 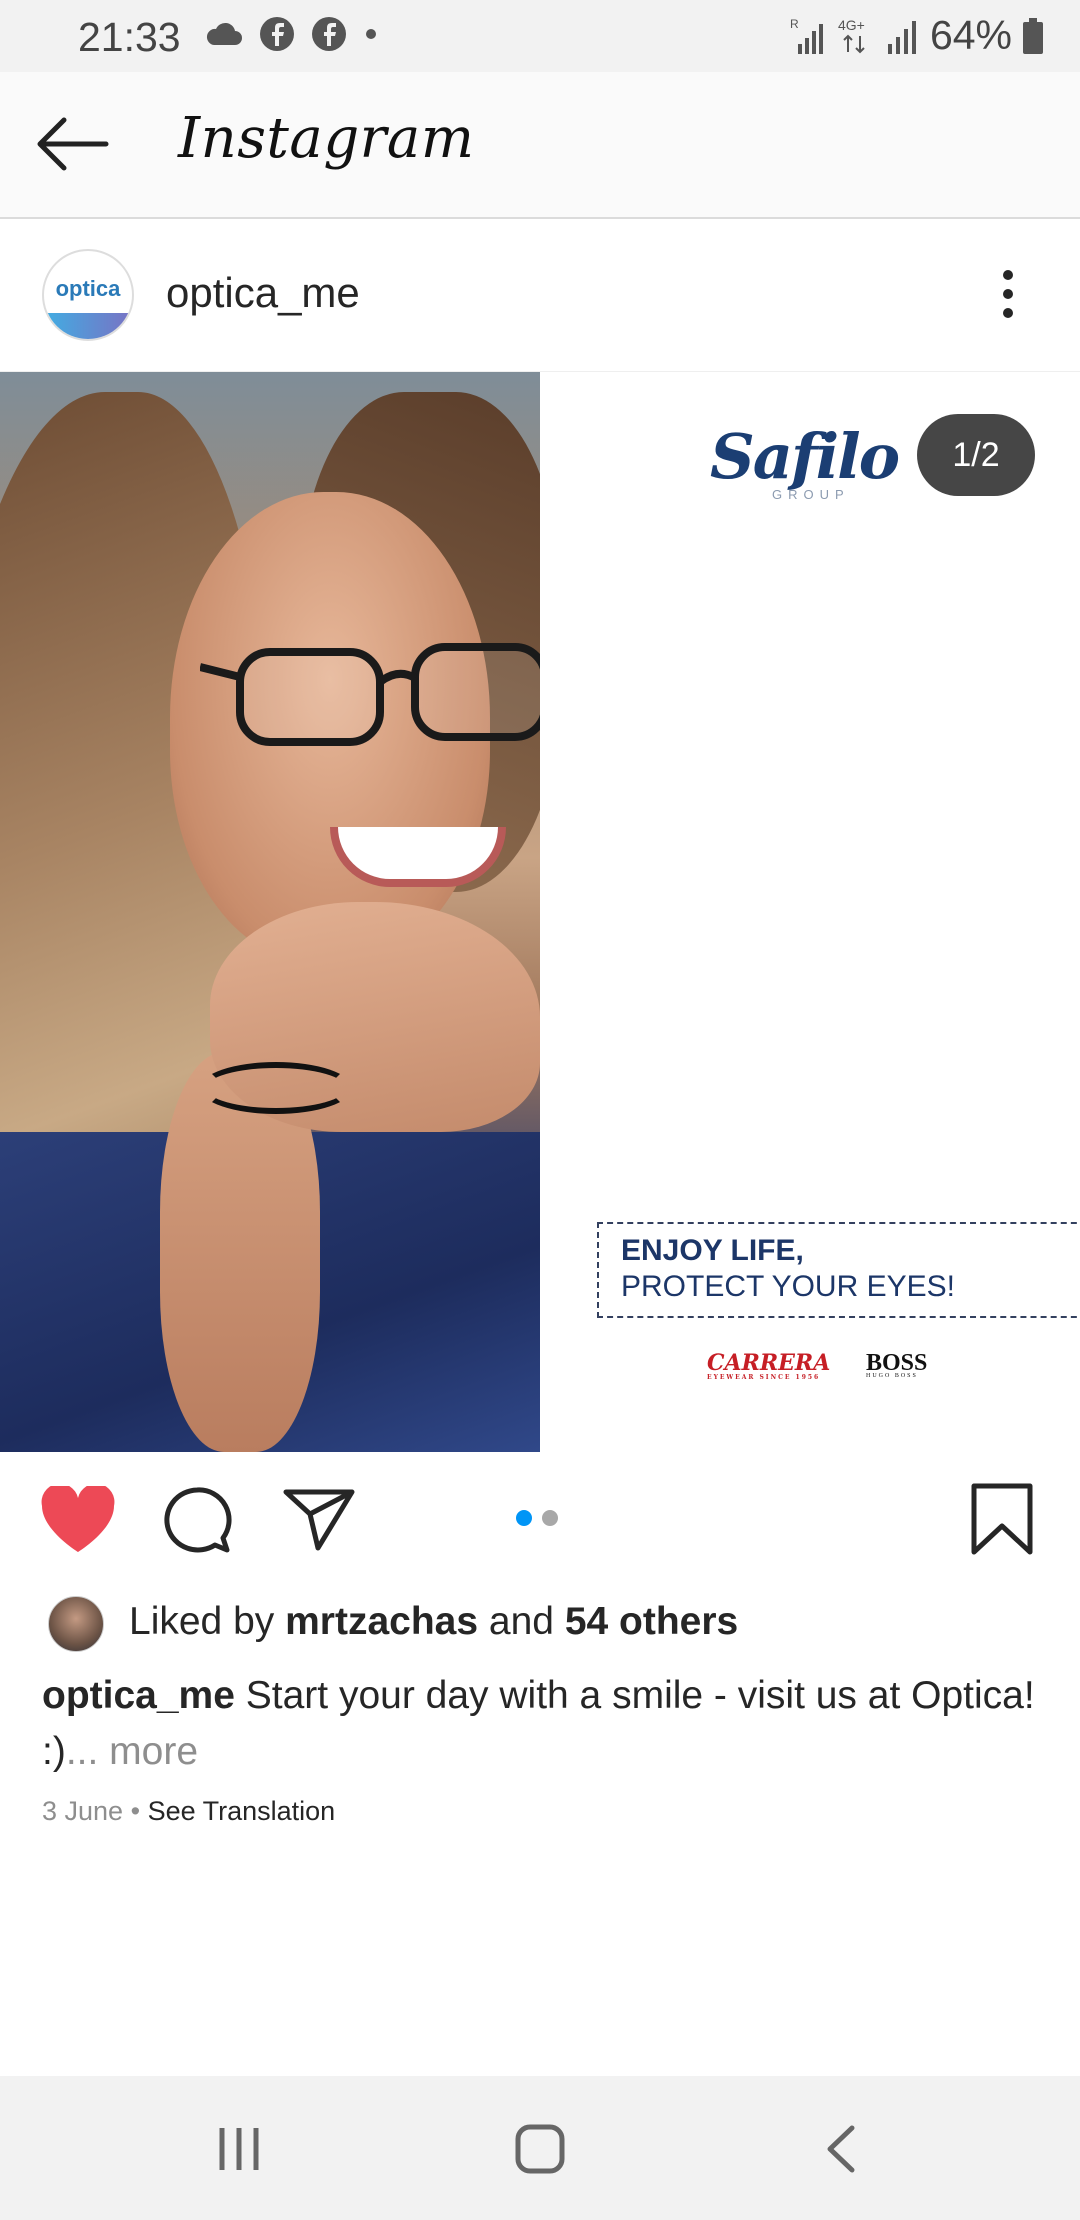 I want to click on status-left-icons, so click(x=292, y=34).